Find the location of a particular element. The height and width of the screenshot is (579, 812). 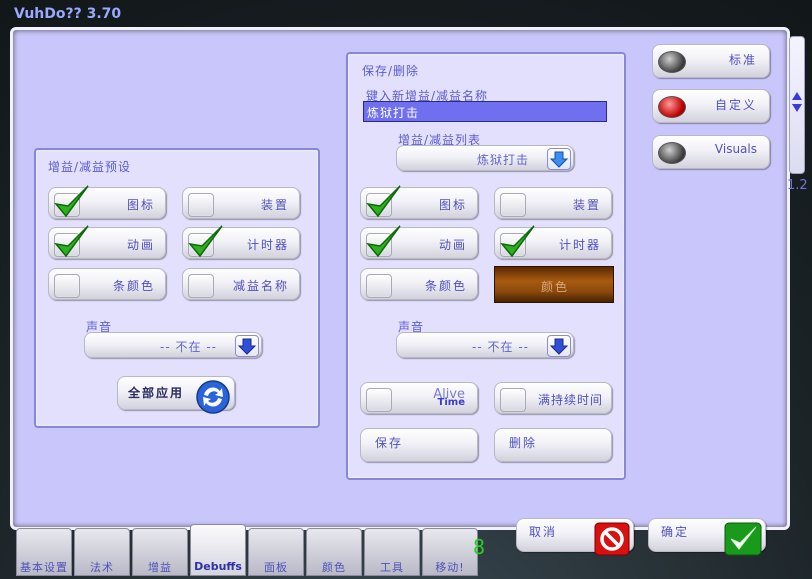

visuals-label: Visuals is located at coordinates (735, 149).